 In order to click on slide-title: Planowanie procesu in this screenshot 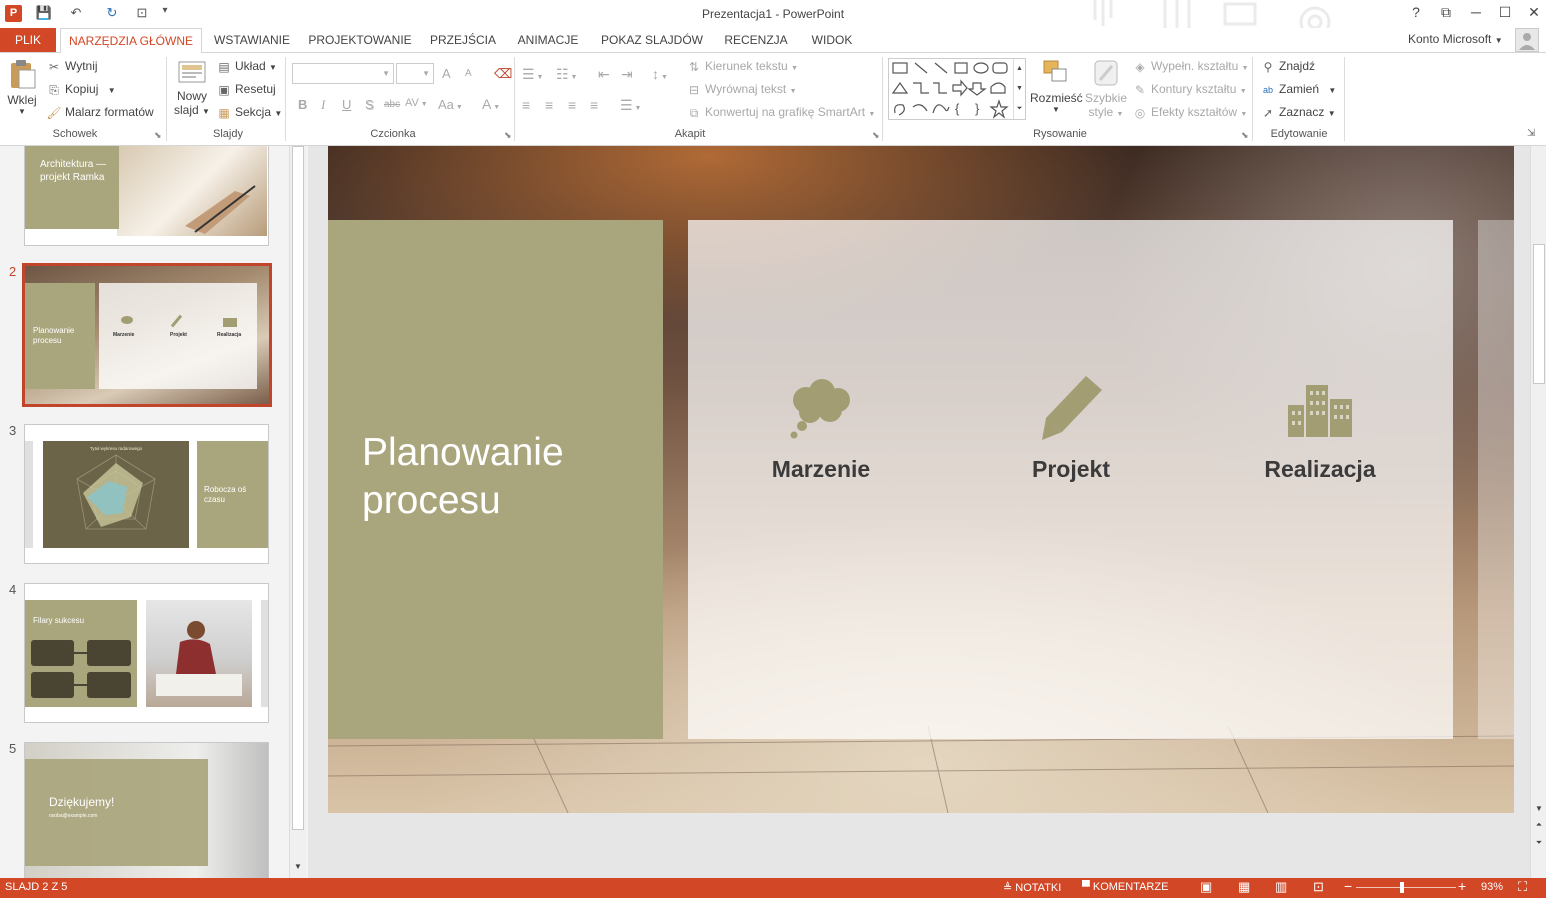, I will do `click(502, 477)`.